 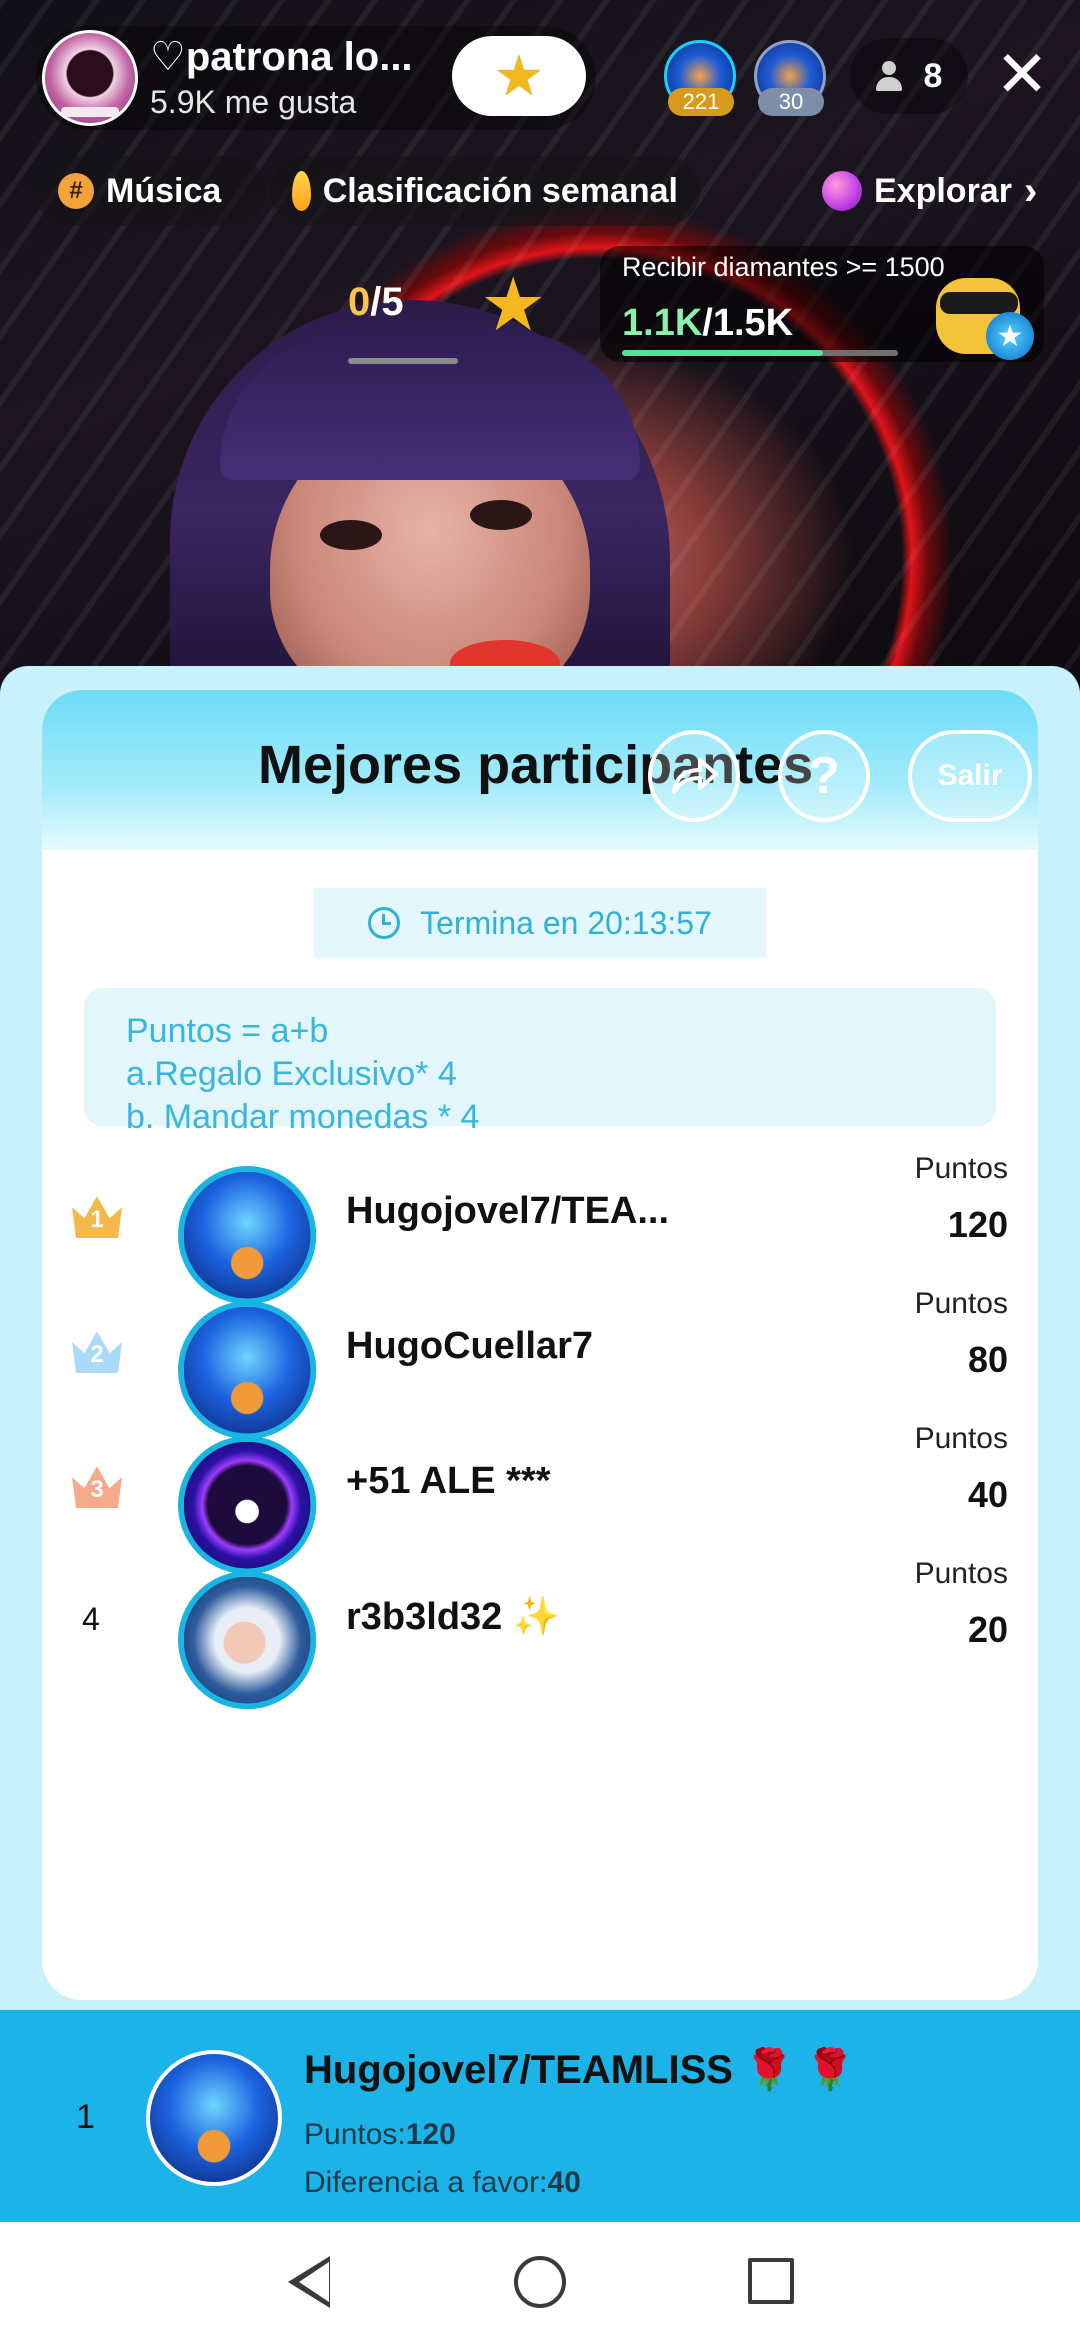 I want to click on diamond-goal-progress: 1.1K/1.5K, so click(x=707, y=323).